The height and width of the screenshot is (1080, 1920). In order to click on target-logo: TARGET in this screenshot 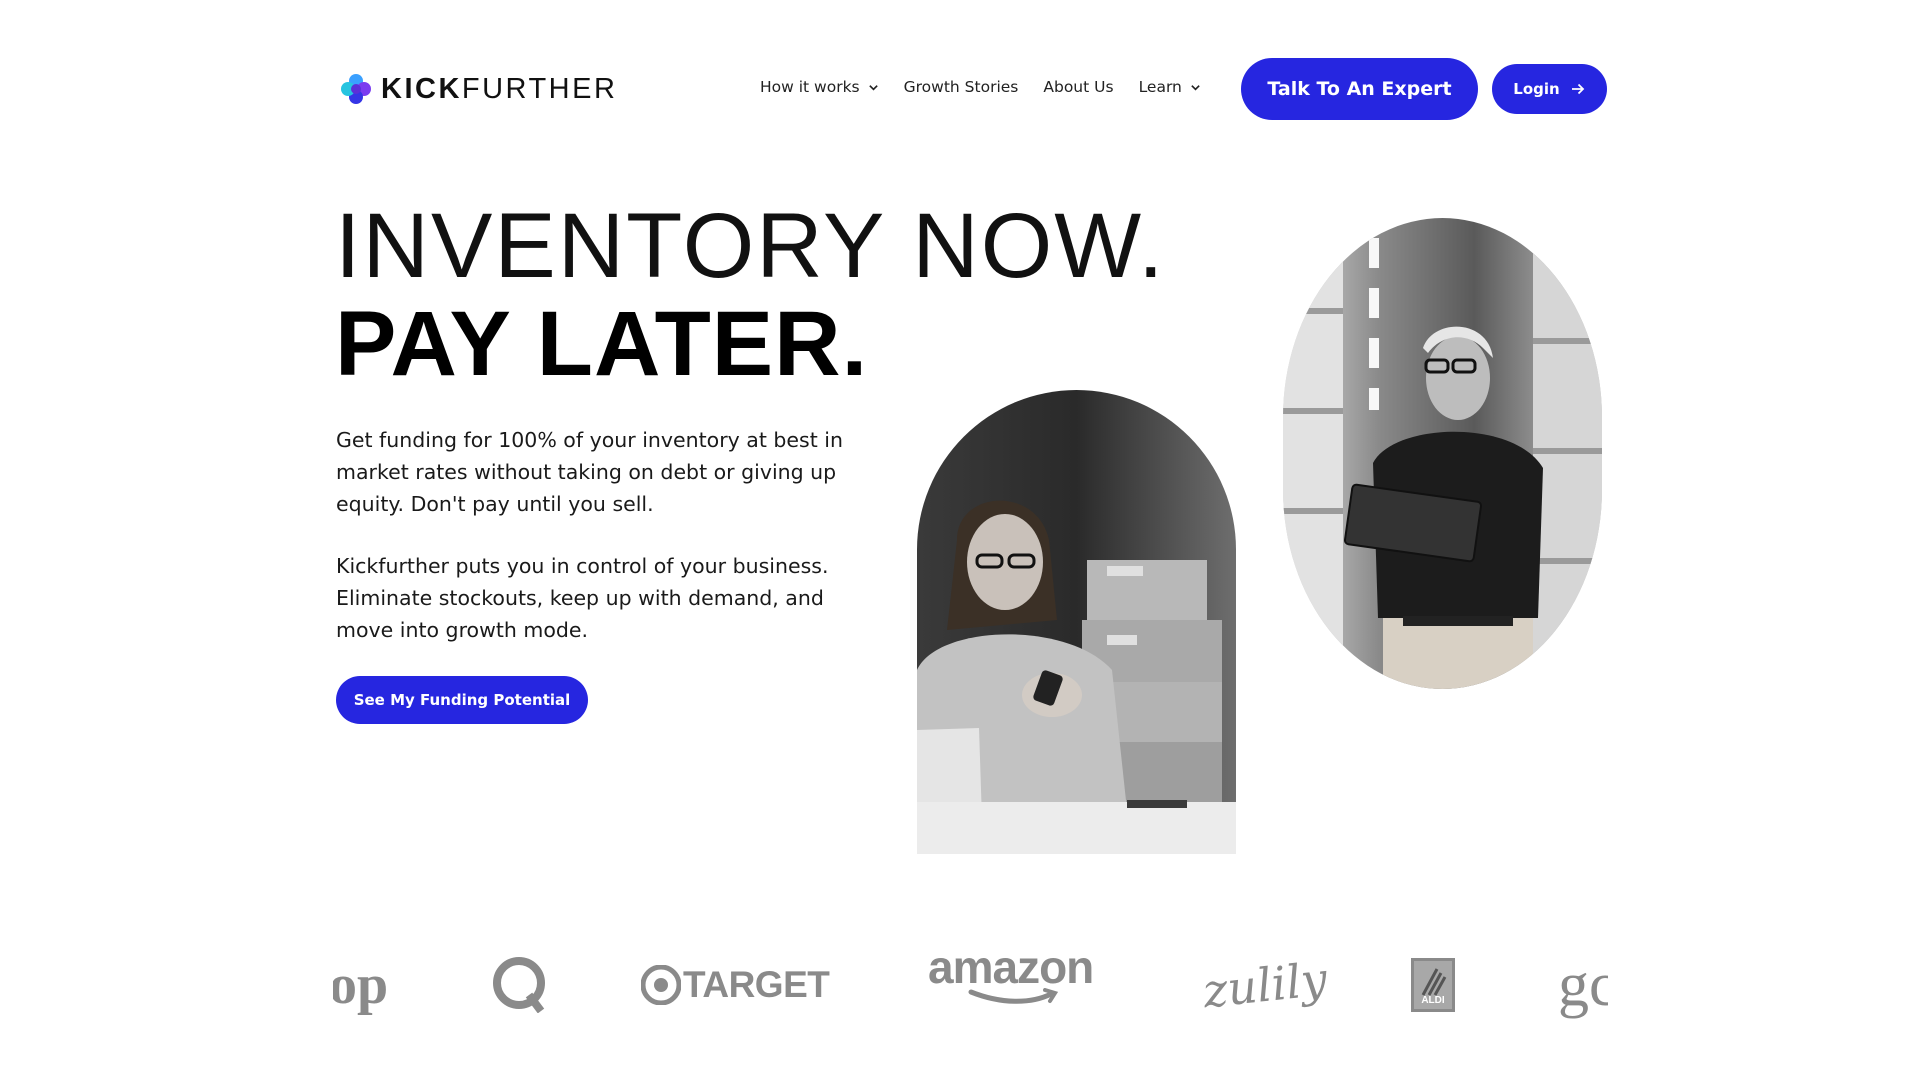, I will do `click(735, 985)`.